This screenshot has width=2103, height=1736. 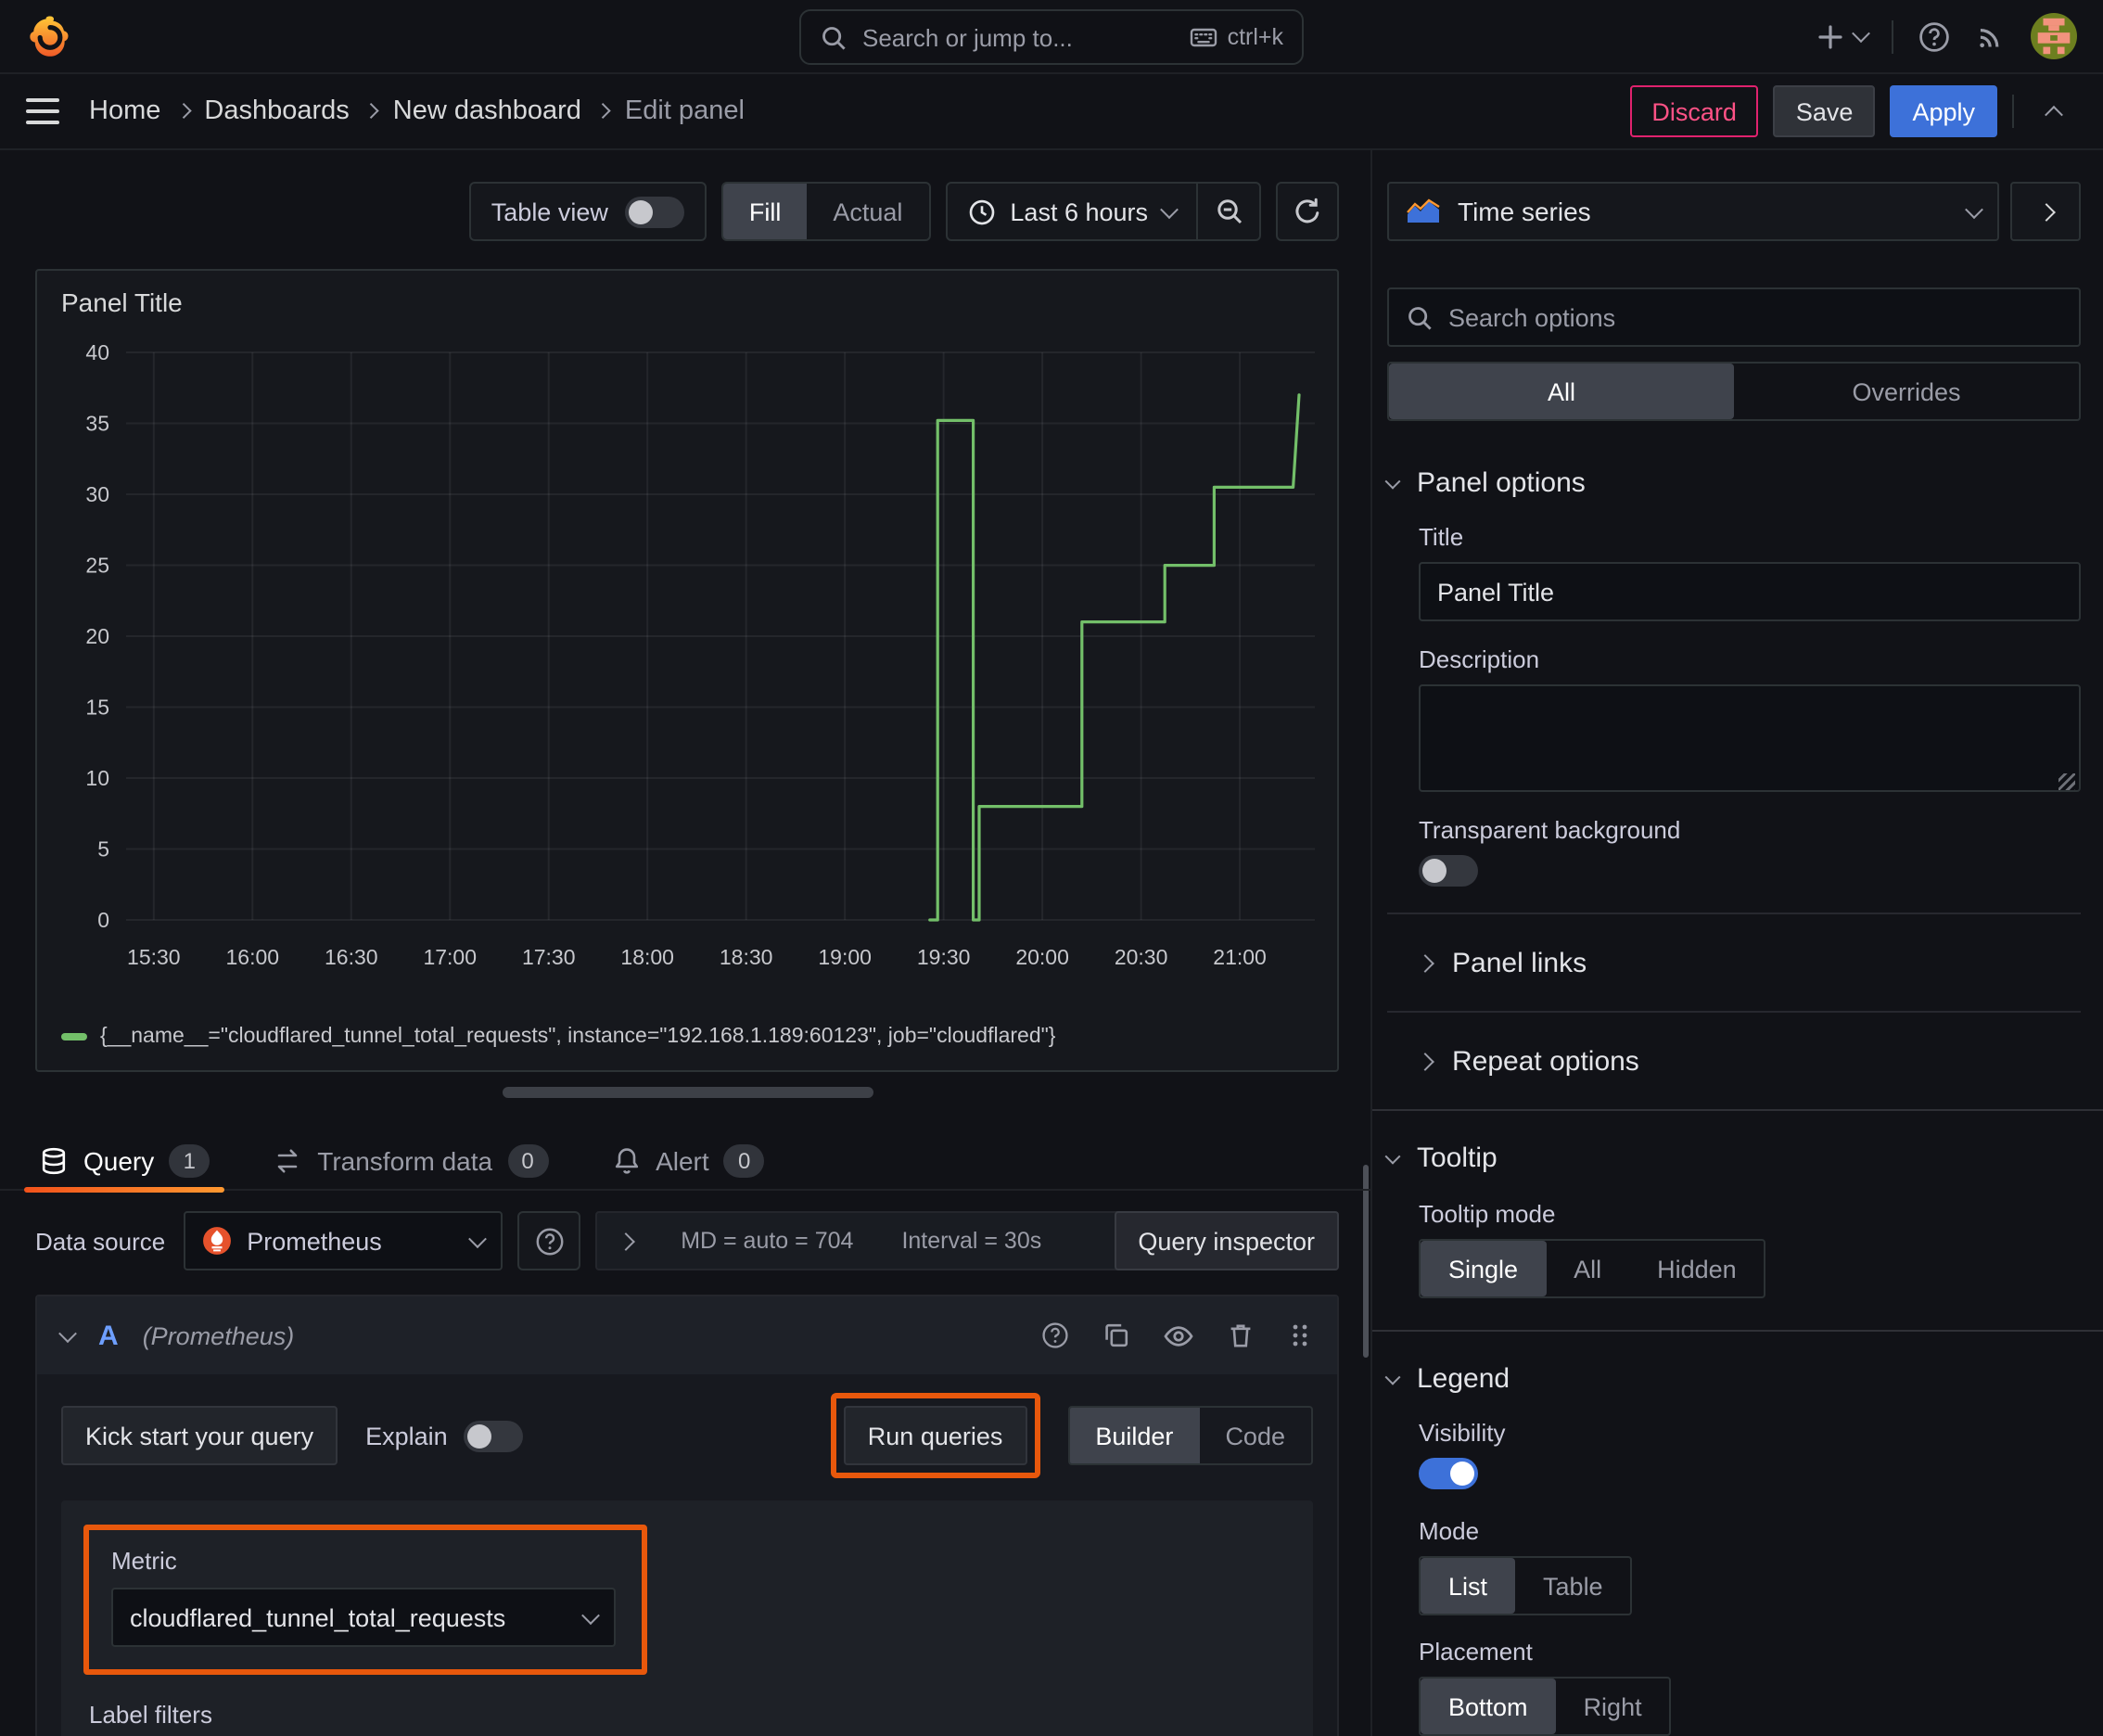 What do you see at coordinates (687, 1335) in the screenshot?
I see `query-row-header: A (Prometheus)` at bounding box center [687, 1335].